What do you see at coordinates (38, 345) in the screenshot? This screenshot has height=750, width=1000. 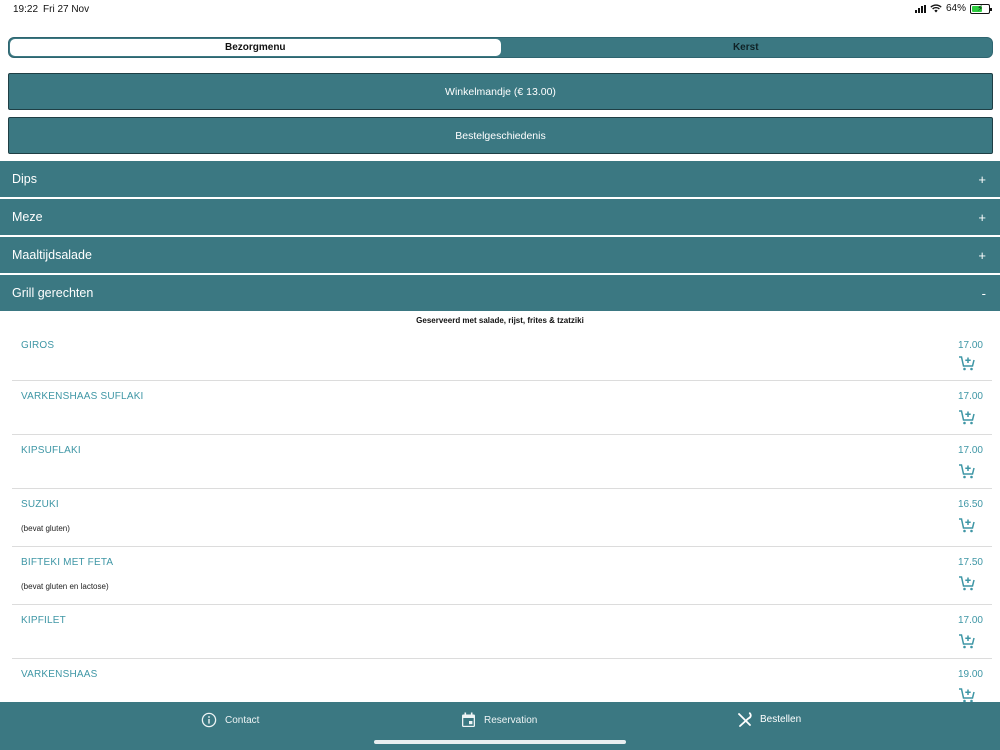 I see `item-name: GIROS` at bounding box center [38, 345].